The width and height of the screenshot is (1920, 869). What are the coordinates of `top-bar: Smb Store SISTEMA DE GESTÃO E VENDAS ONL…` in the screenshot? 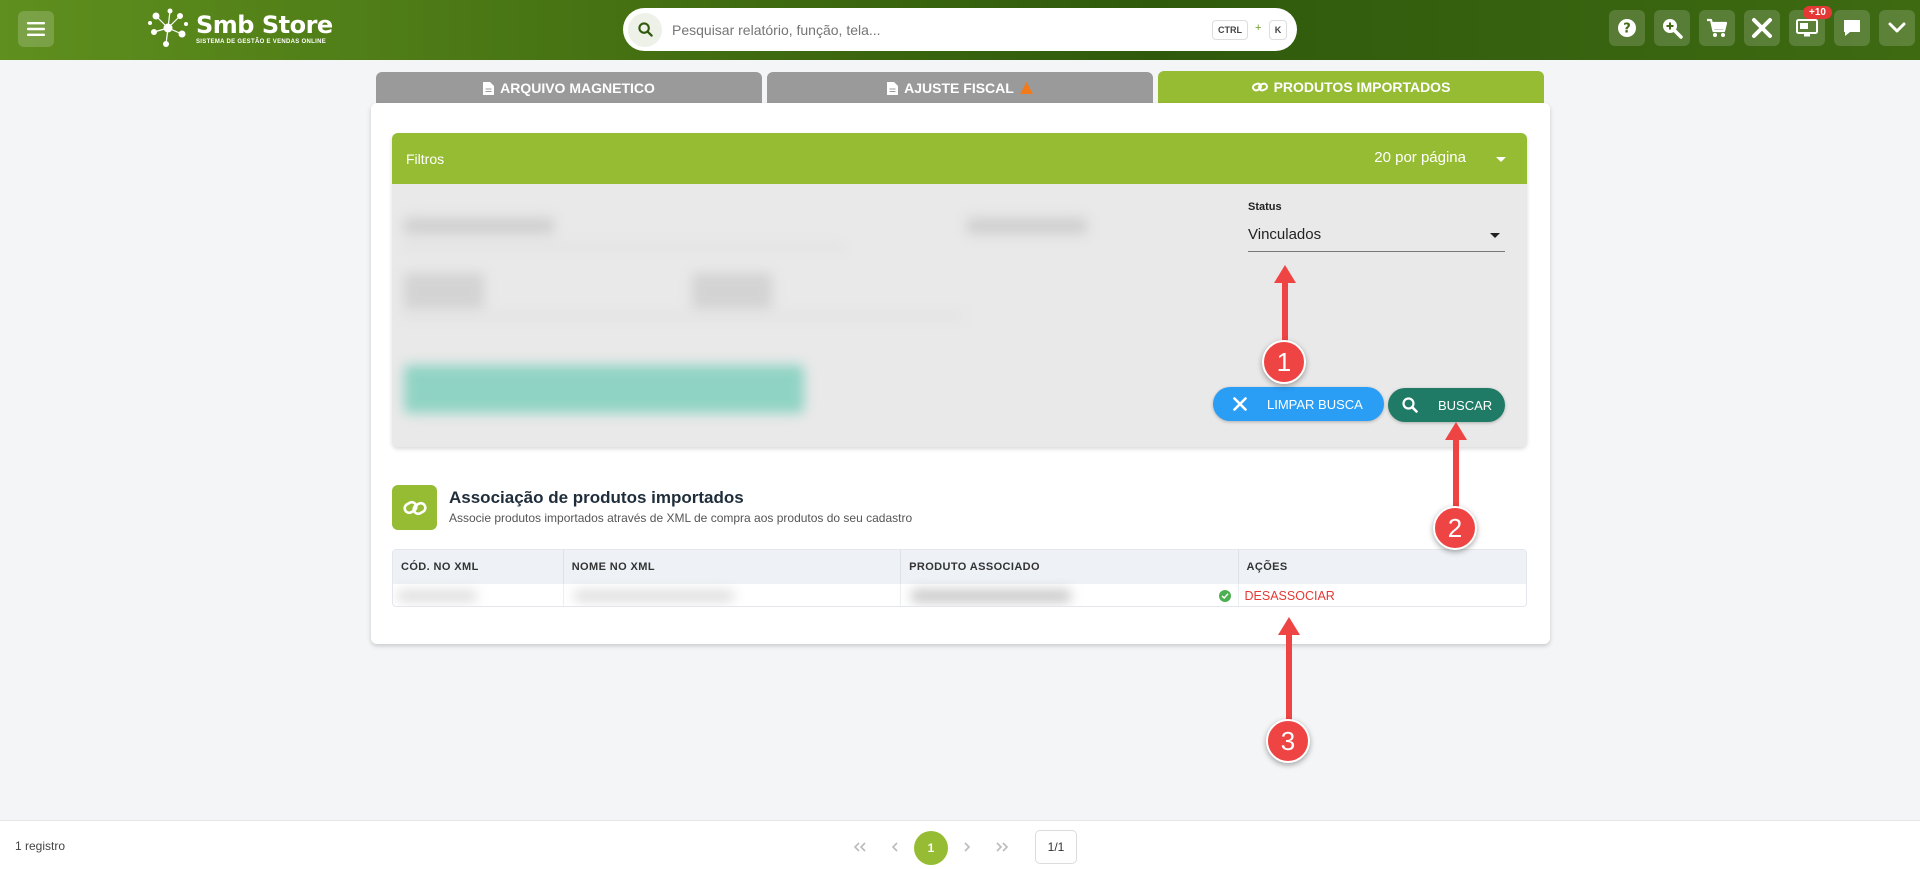 It's located at (960, 30).